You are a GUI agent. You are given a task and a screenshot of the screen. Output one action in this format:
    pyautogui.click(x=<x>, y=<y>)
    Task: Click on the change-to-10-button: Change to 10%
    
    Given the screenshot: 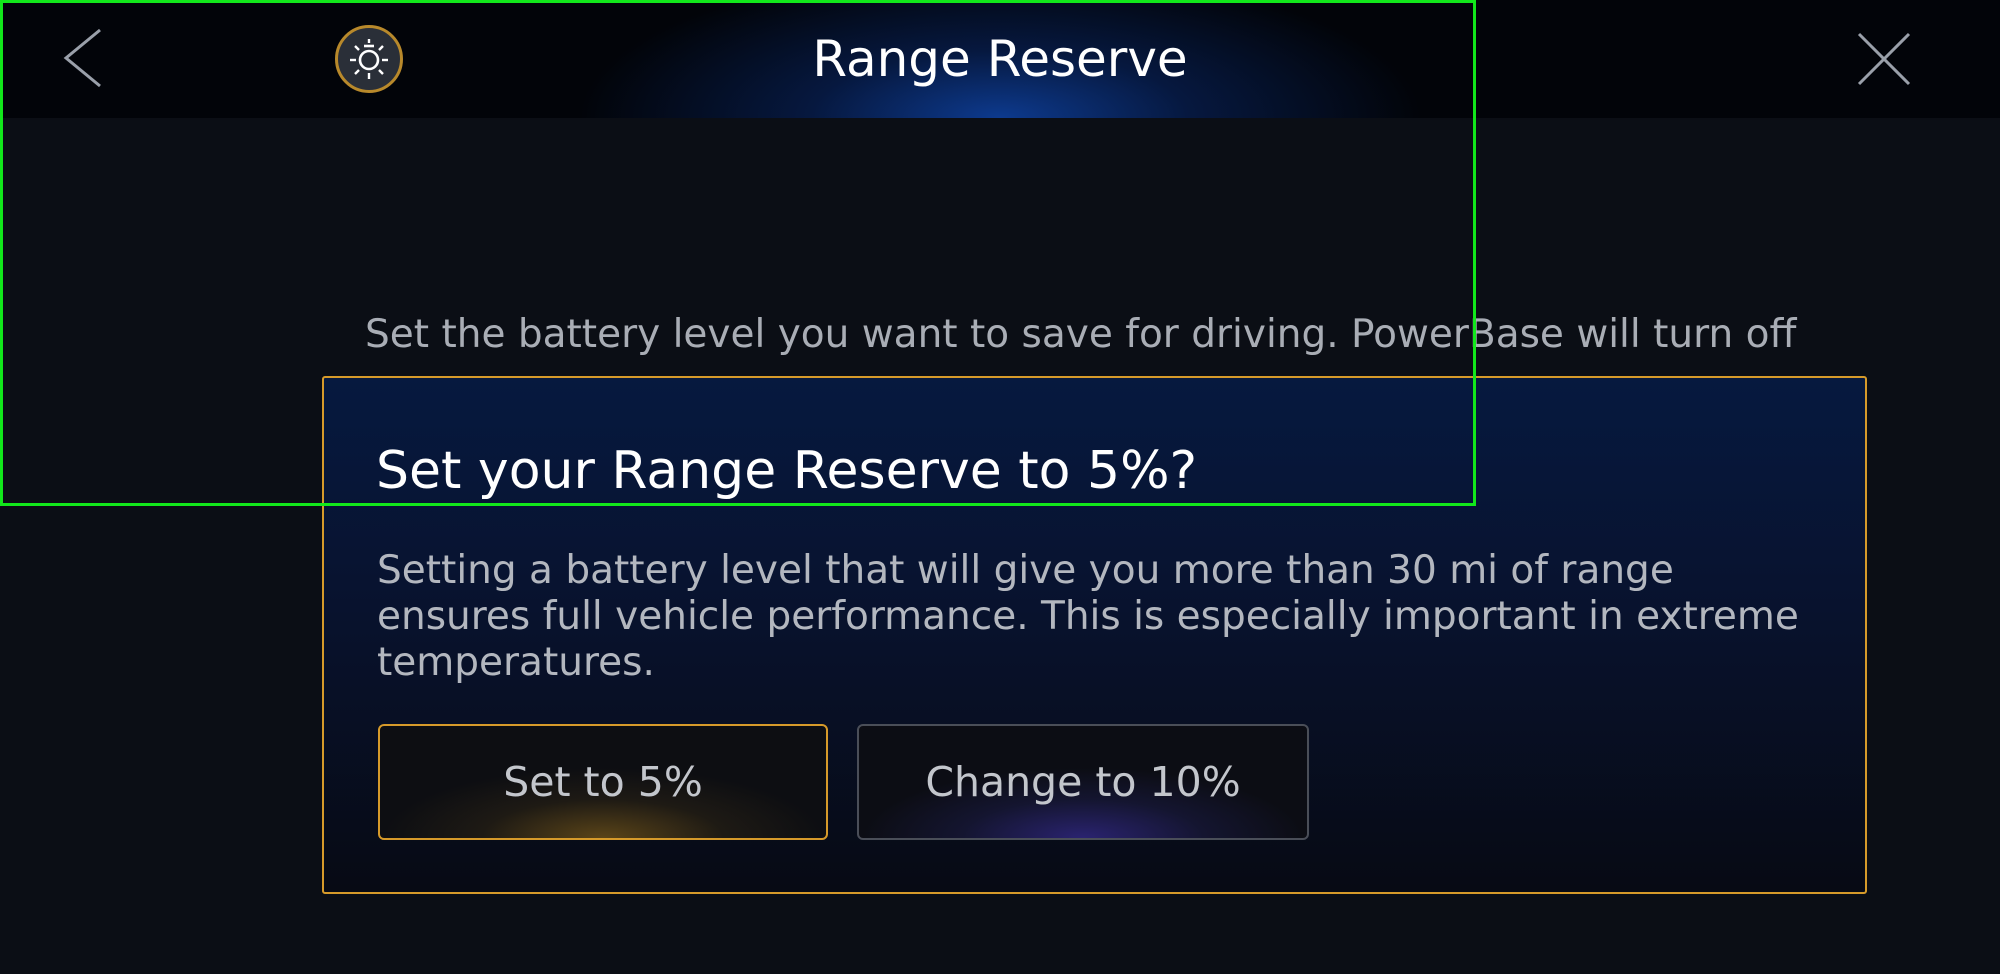 What is the action you would take?
    pyautogui.click(x=1083, y=782)
    